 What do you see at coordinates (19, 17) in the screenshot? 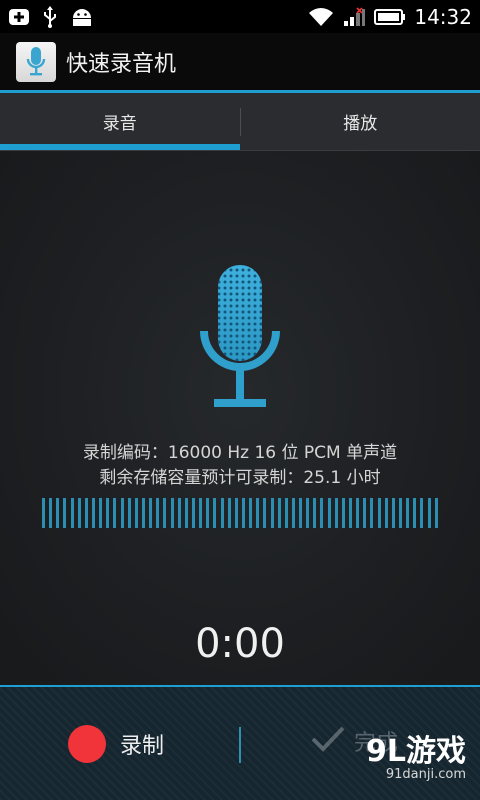
I see `add-box-icon` at bounding box center [19, 17].